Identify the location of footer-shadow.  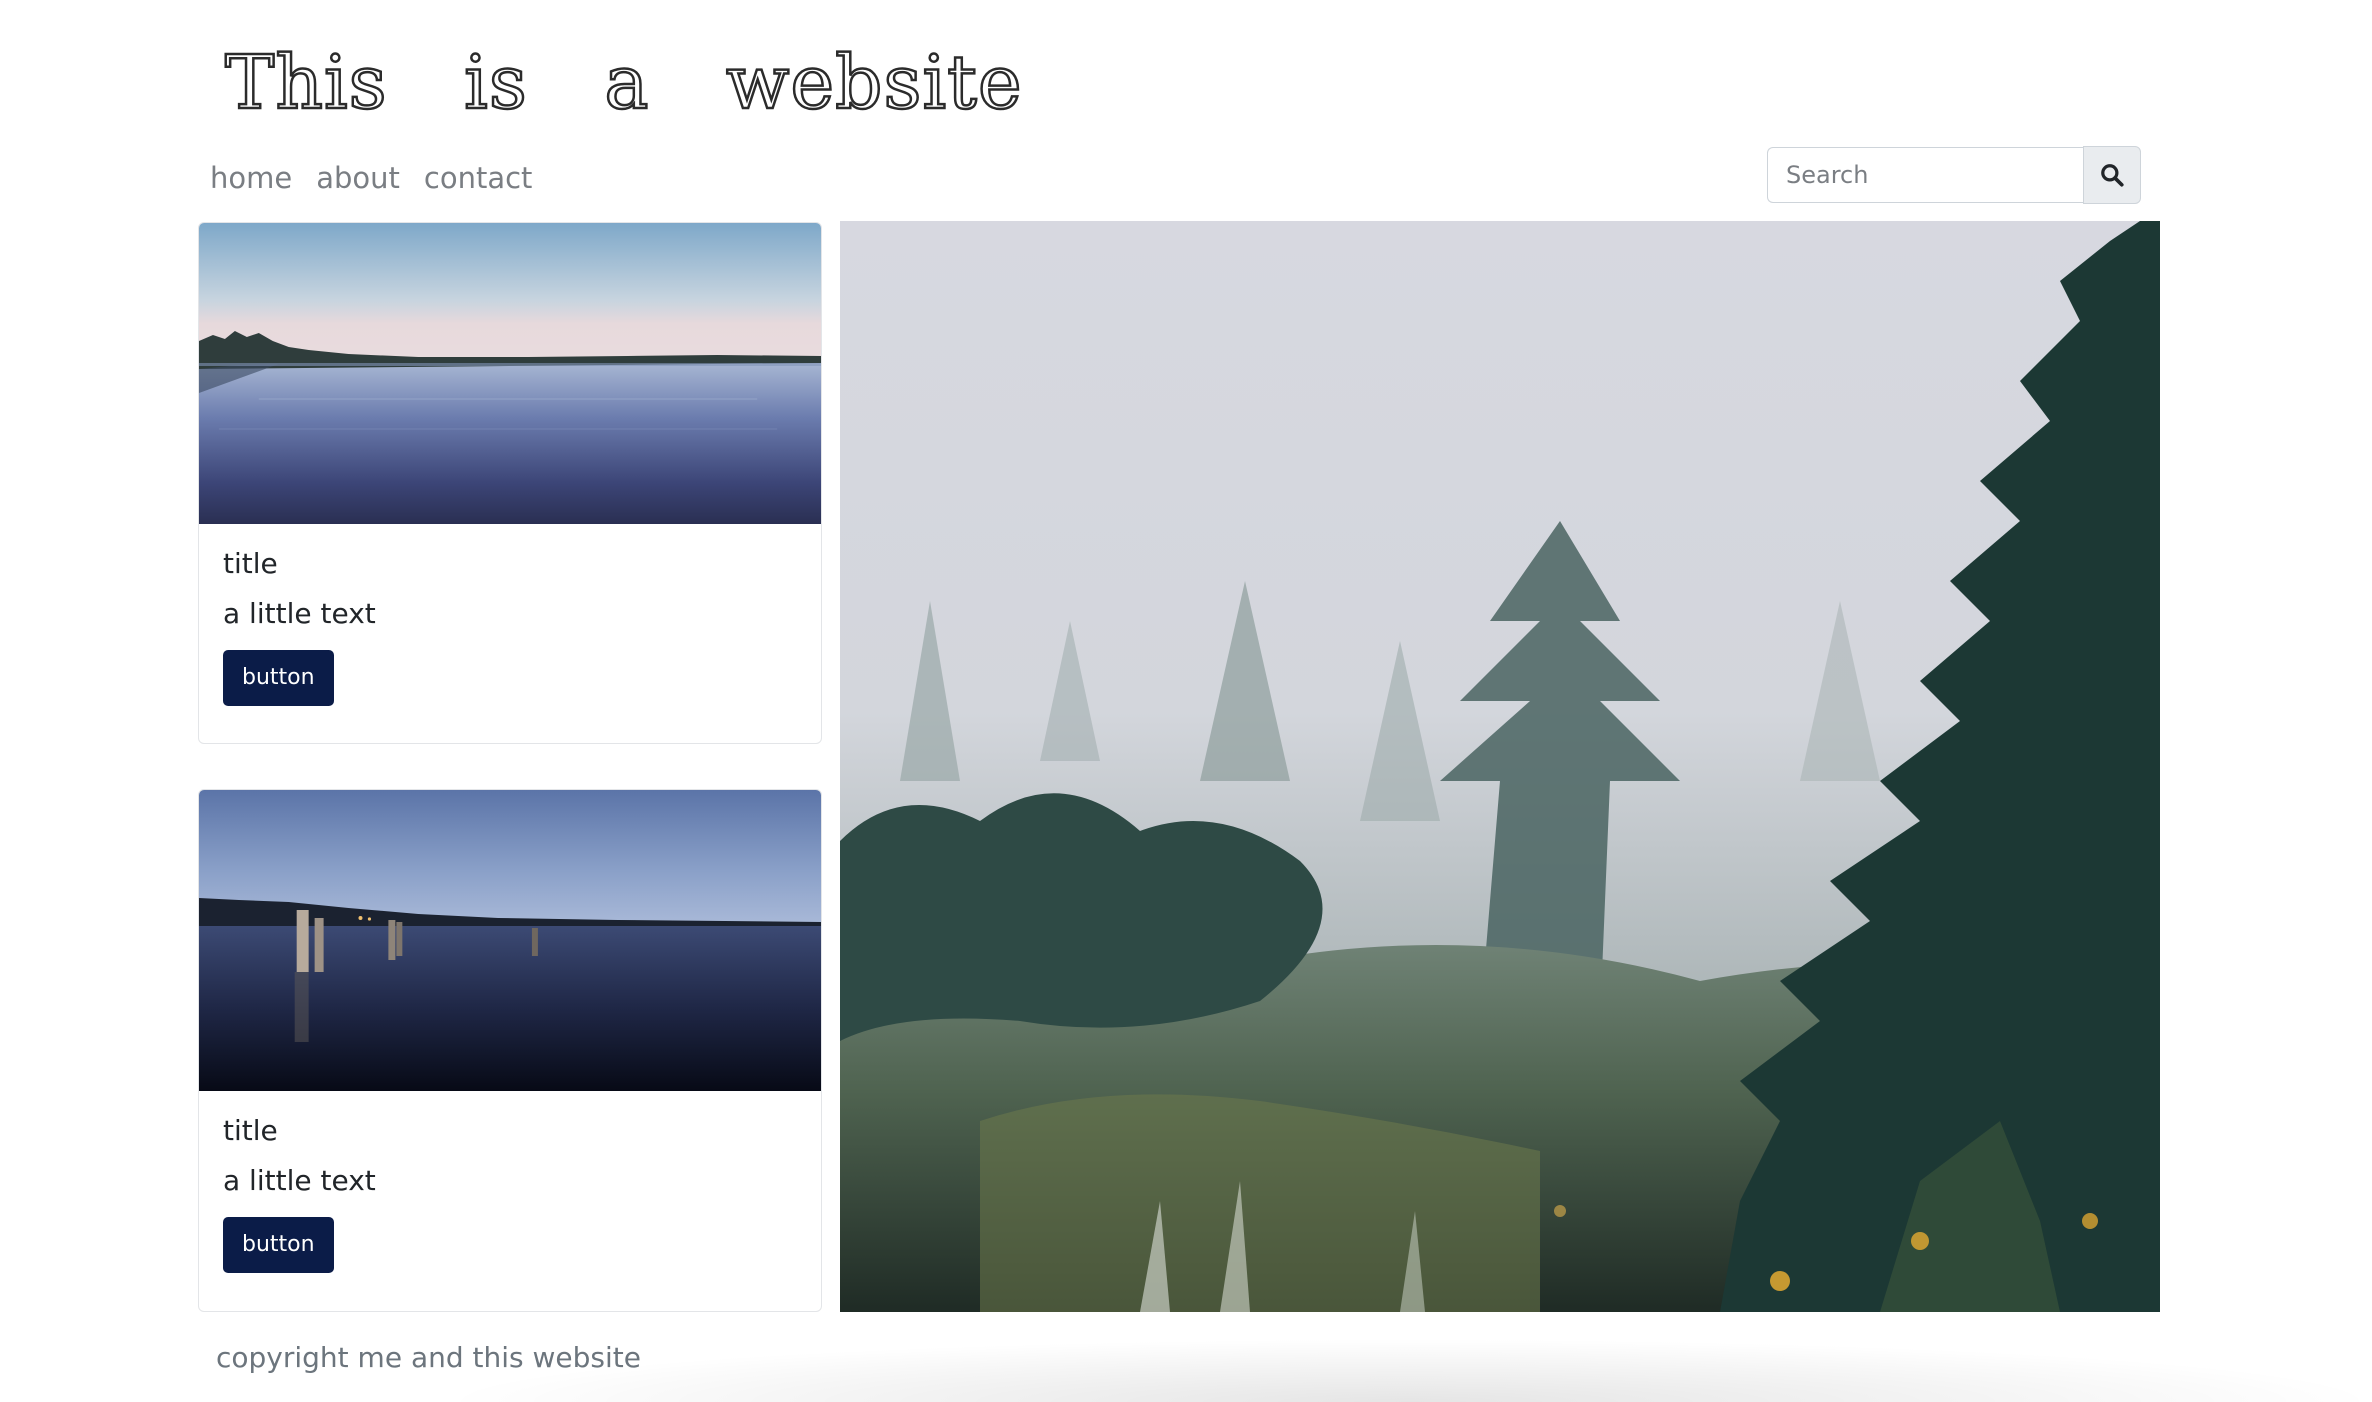
(1410, 1371).